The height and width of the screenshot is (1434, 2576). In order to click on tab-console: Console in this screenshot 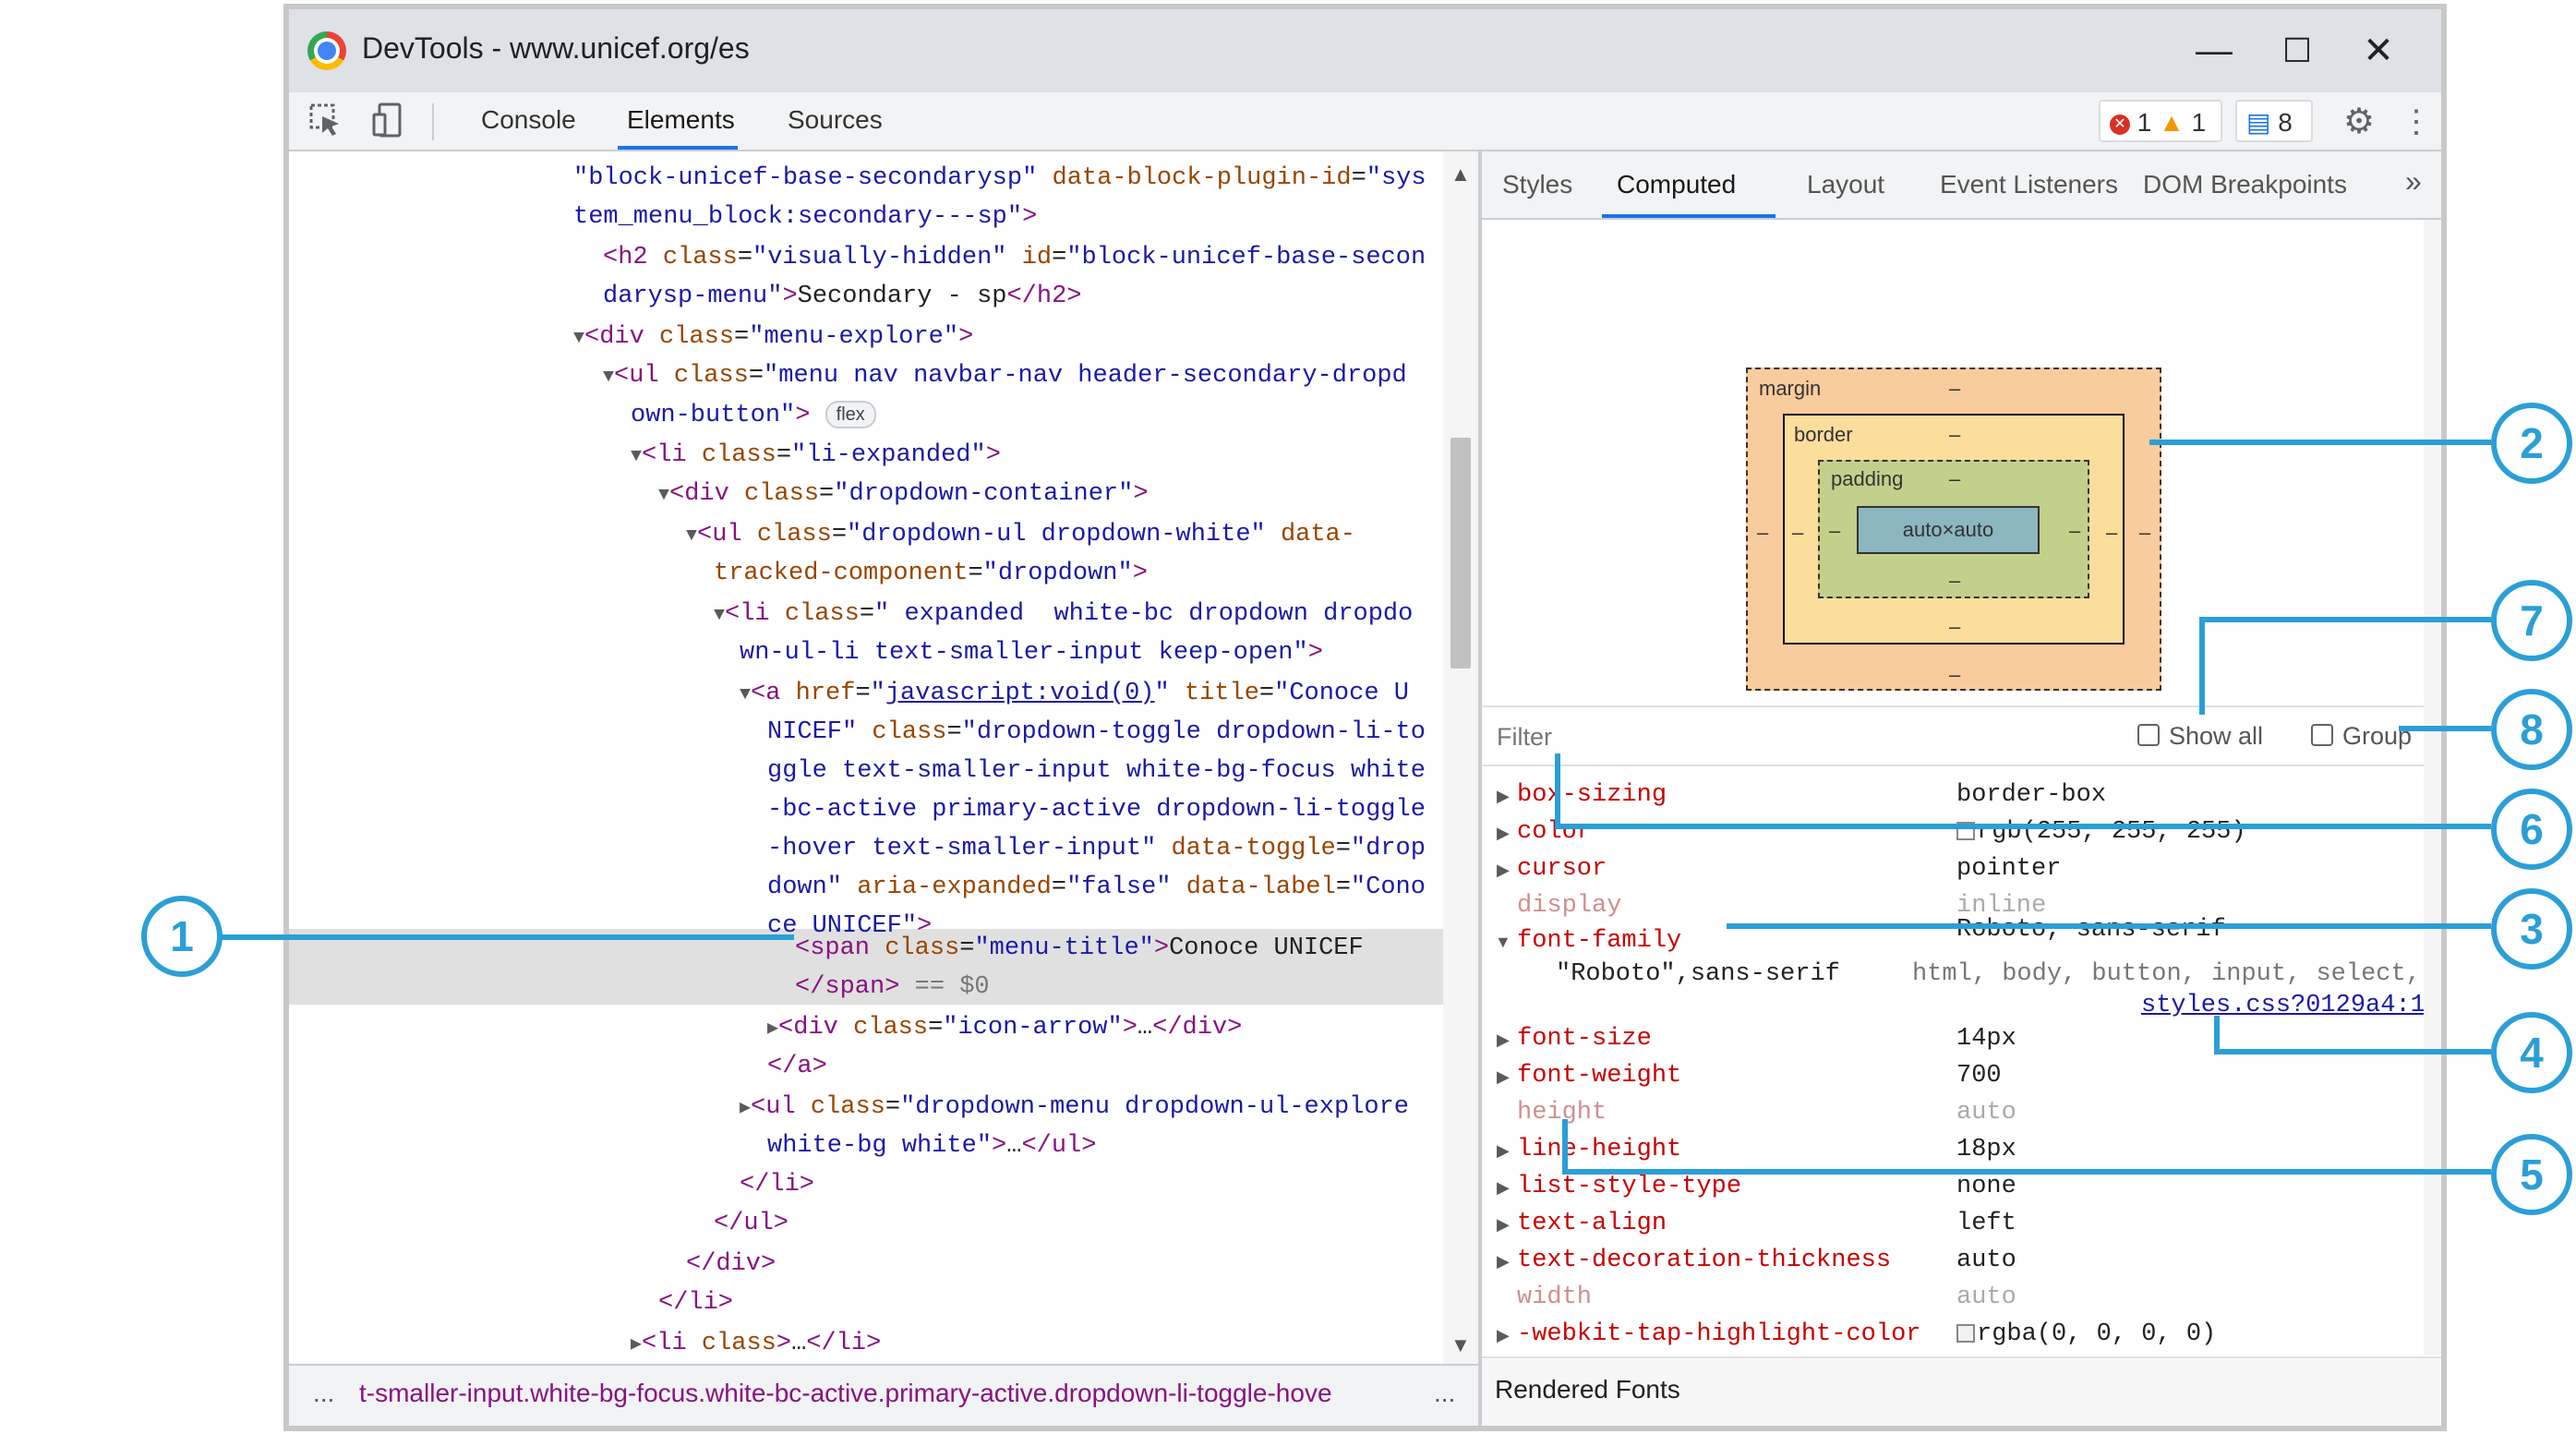, I will do `click(528, 120)`.